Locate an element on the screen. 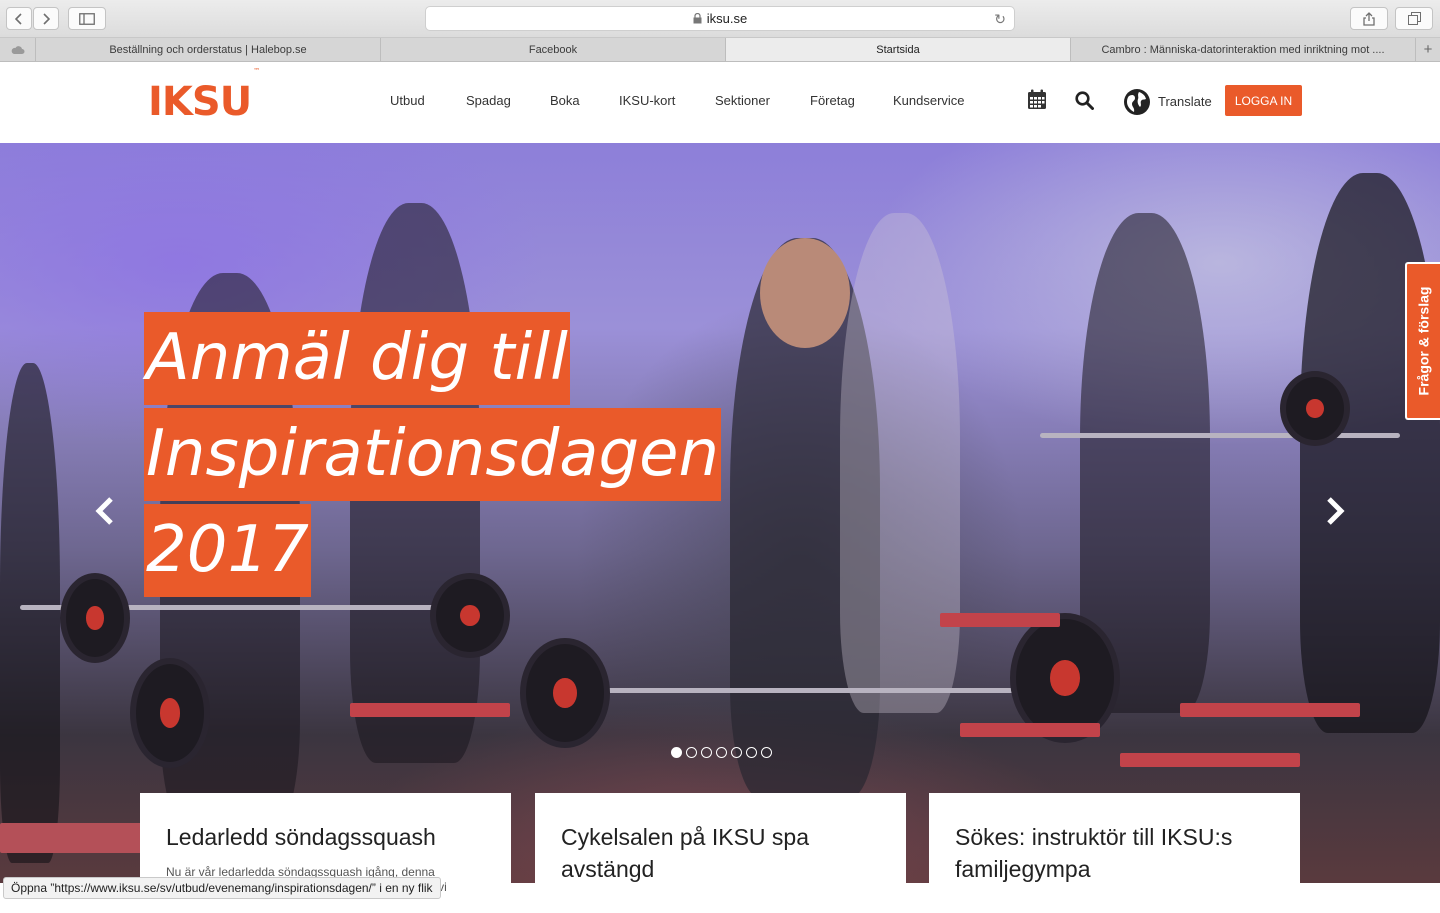 The width and height of the screenshot is (1440, 913). translate-link: Translate is located at coordinates (1185, 101).